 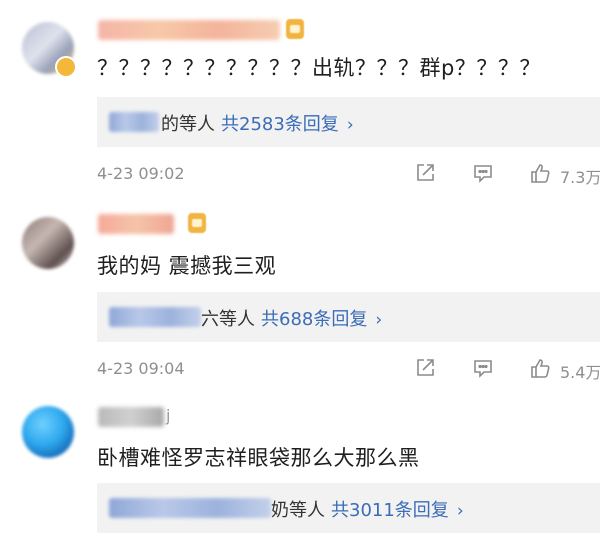 What do you see at coordinates (188, 124) in the screenshot?
I see `reply-suffix: 的等人` at bounding box center [188, 124].